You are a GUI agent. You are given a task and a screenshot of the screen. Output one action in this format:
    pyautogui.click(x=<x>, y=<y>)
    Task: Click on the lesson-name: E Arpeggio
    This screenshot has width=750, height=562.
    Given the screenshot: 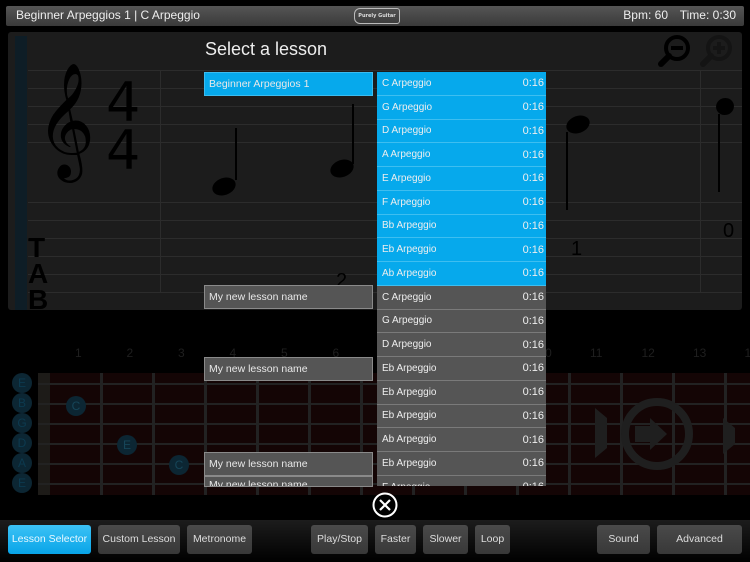 What is the action you would take?
    pyautogui.click(x=406, y=178)
    